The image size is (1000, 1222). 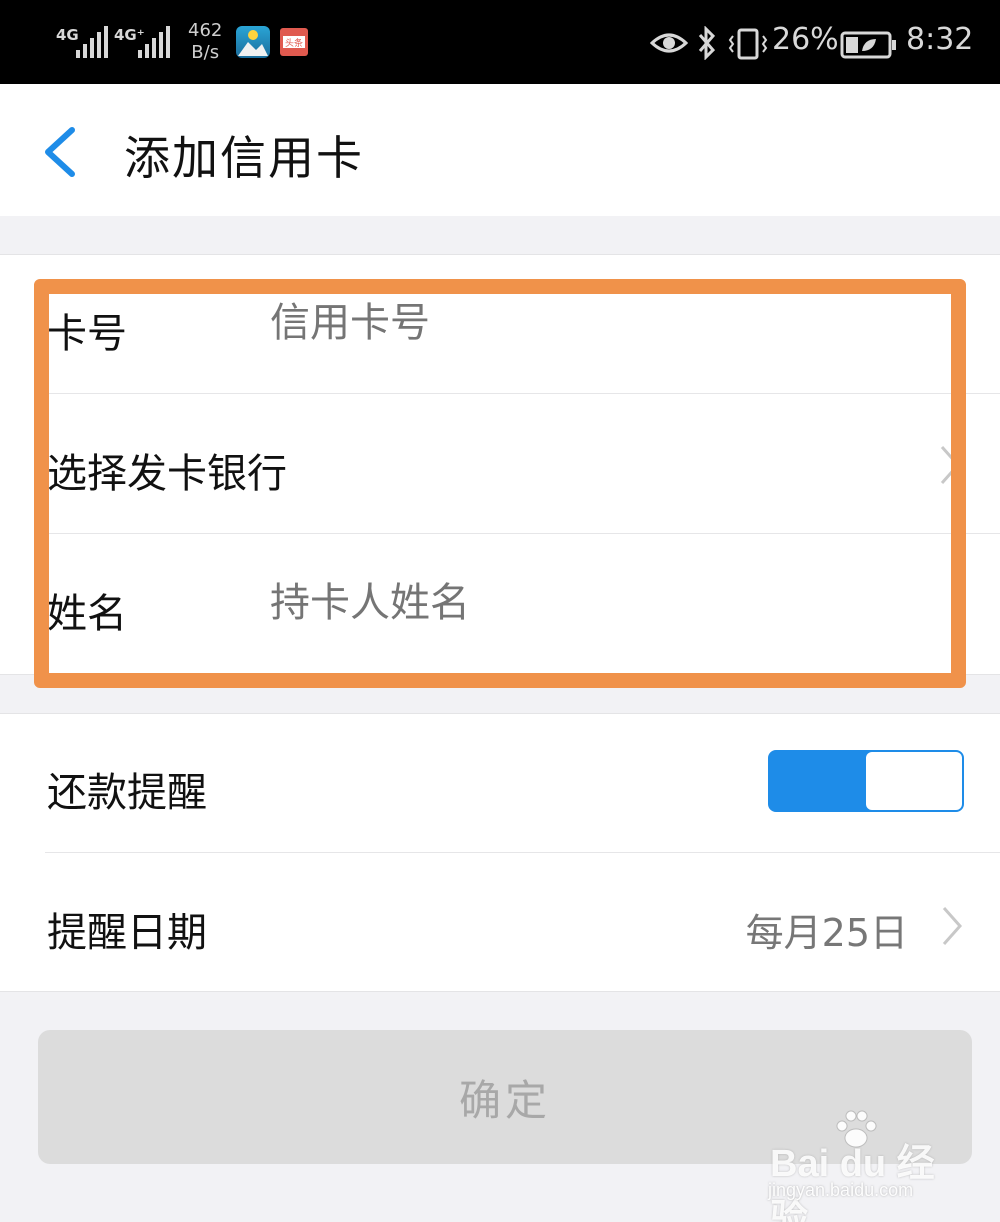 I want to click on repayment-reminder-toggle, so click(x=866, y=781).